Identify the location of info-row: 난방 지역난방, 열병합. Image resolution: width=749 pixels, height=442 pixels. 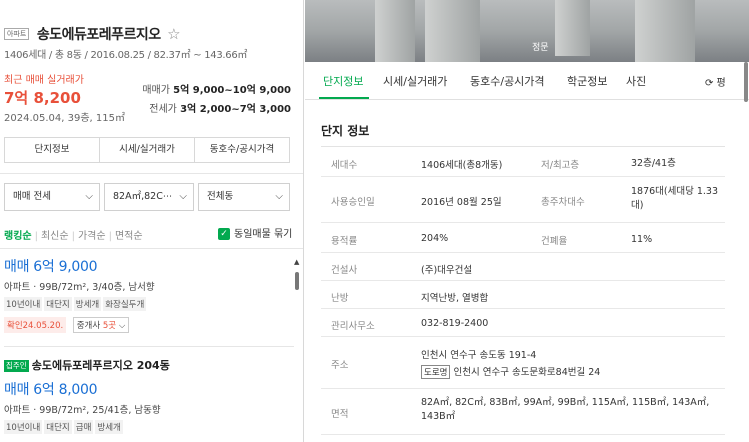
(523, 295).